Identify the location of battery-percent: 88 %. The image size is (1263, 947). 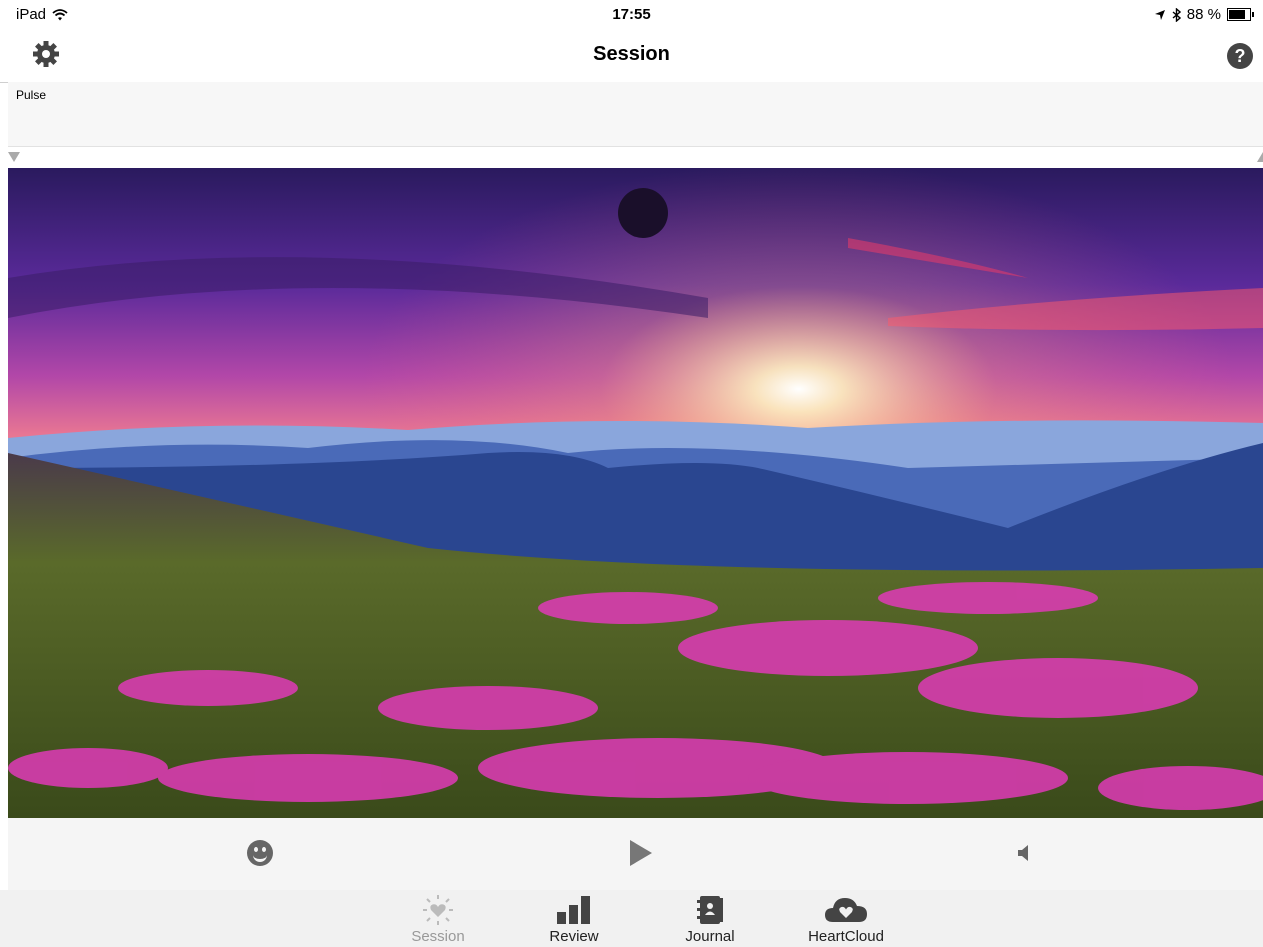
(1203, 14).